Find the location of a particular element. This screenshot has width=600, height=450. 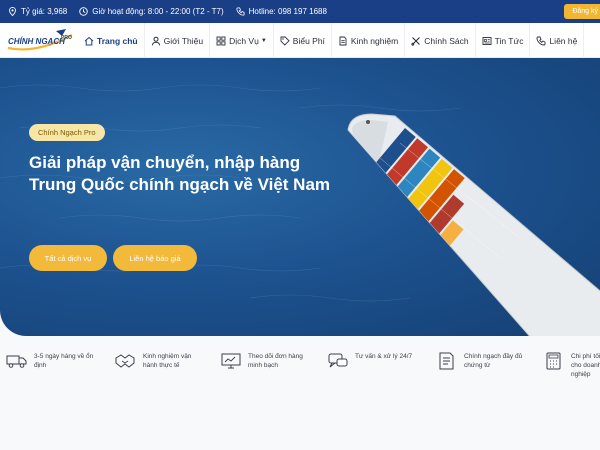

feature-text: Kinh nghiệm vận hành thực tế is located at coordinates (167, 361).